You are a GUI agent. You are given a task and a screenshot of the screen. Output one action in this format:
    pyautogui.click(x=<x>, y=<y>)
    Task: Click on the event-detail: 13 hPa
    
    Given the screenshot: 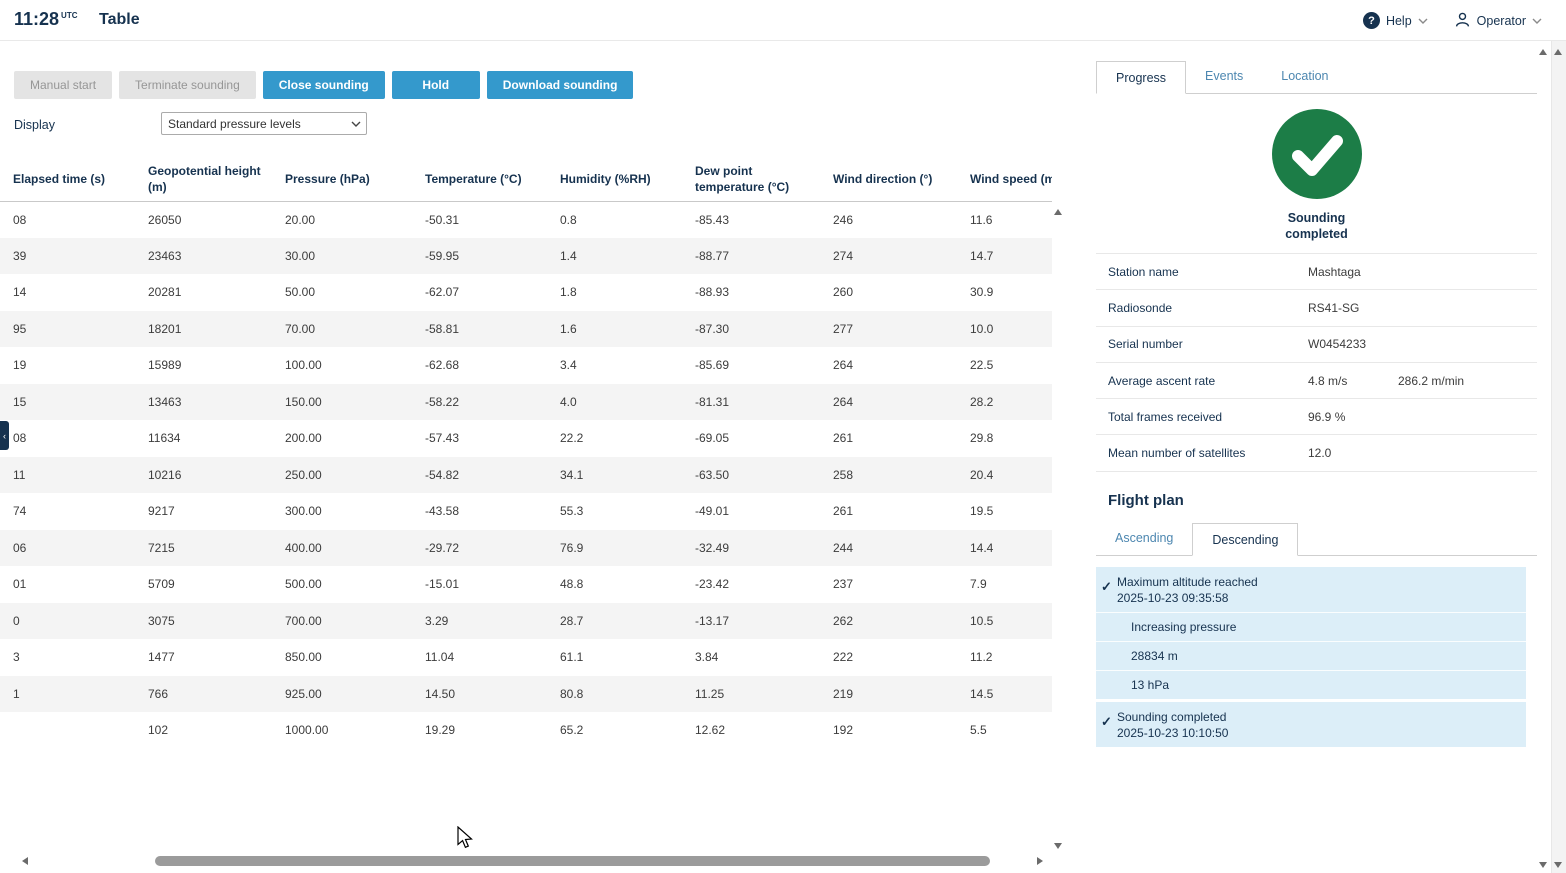 What is the action you would take?
    pyautogui.click(x=1311, y=684)
    